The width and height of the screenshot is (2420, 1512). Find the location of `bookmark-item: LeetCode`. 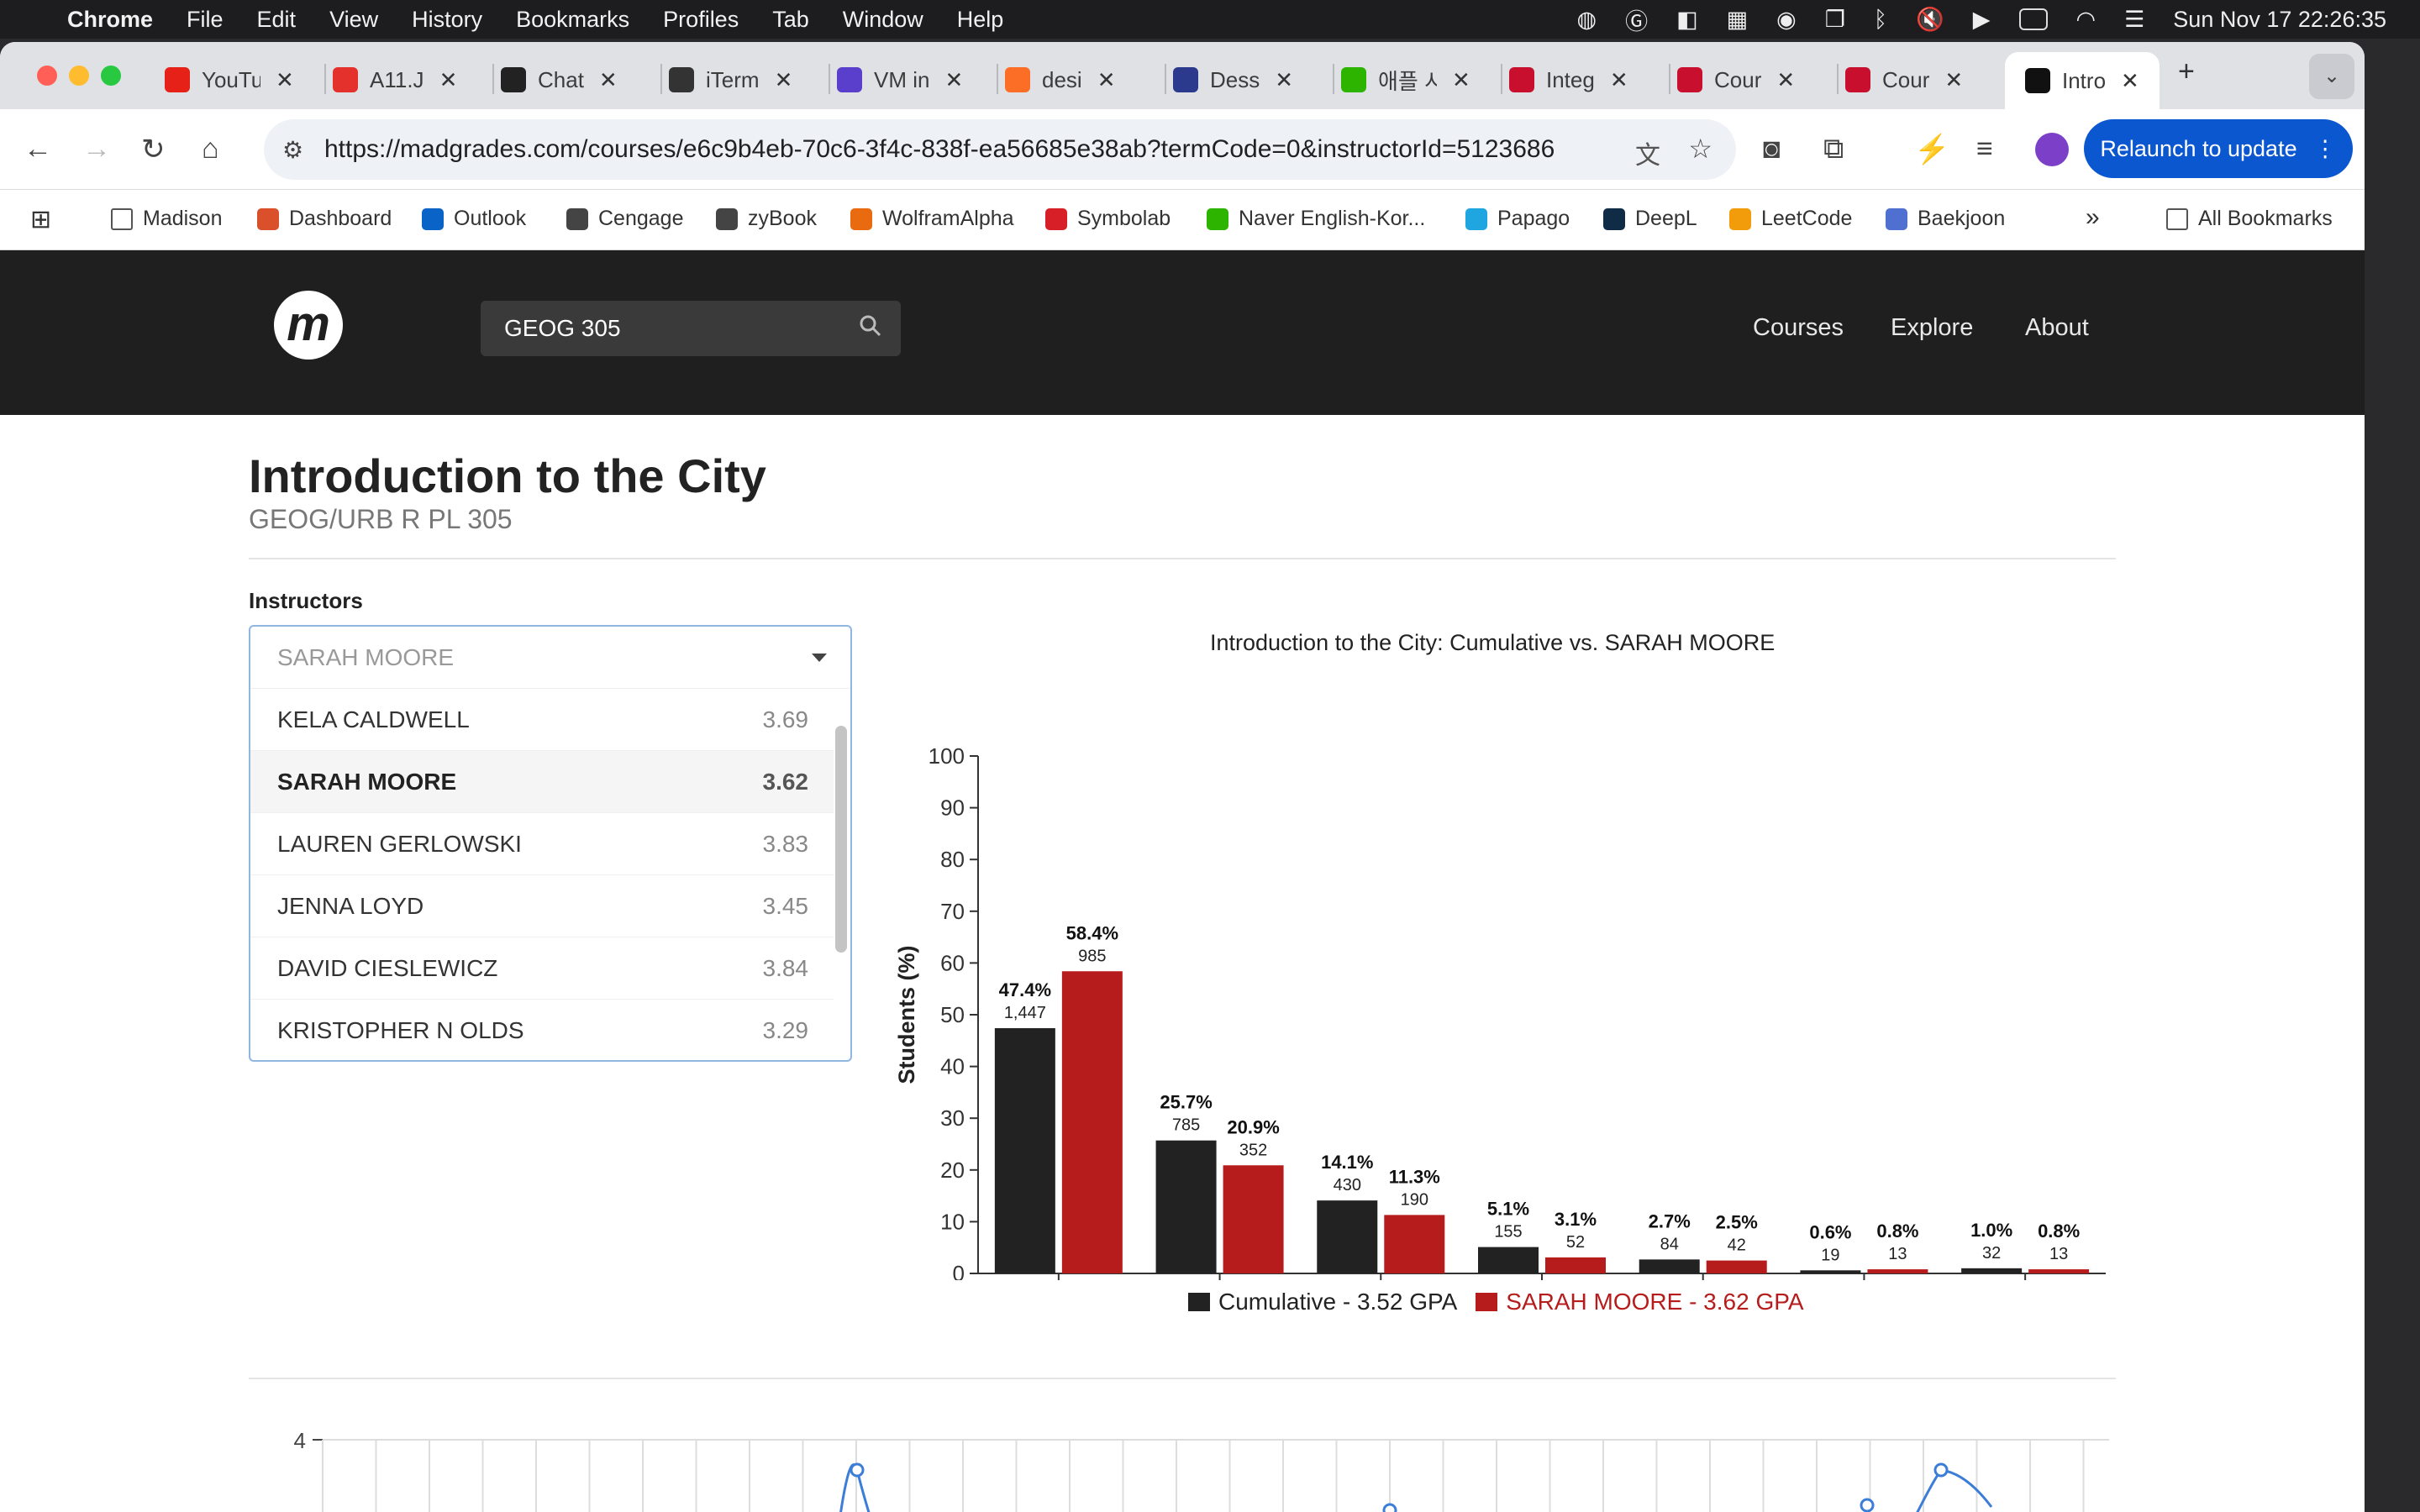

bookmark-item: LeetCode is located at coordinates (1791, 219).